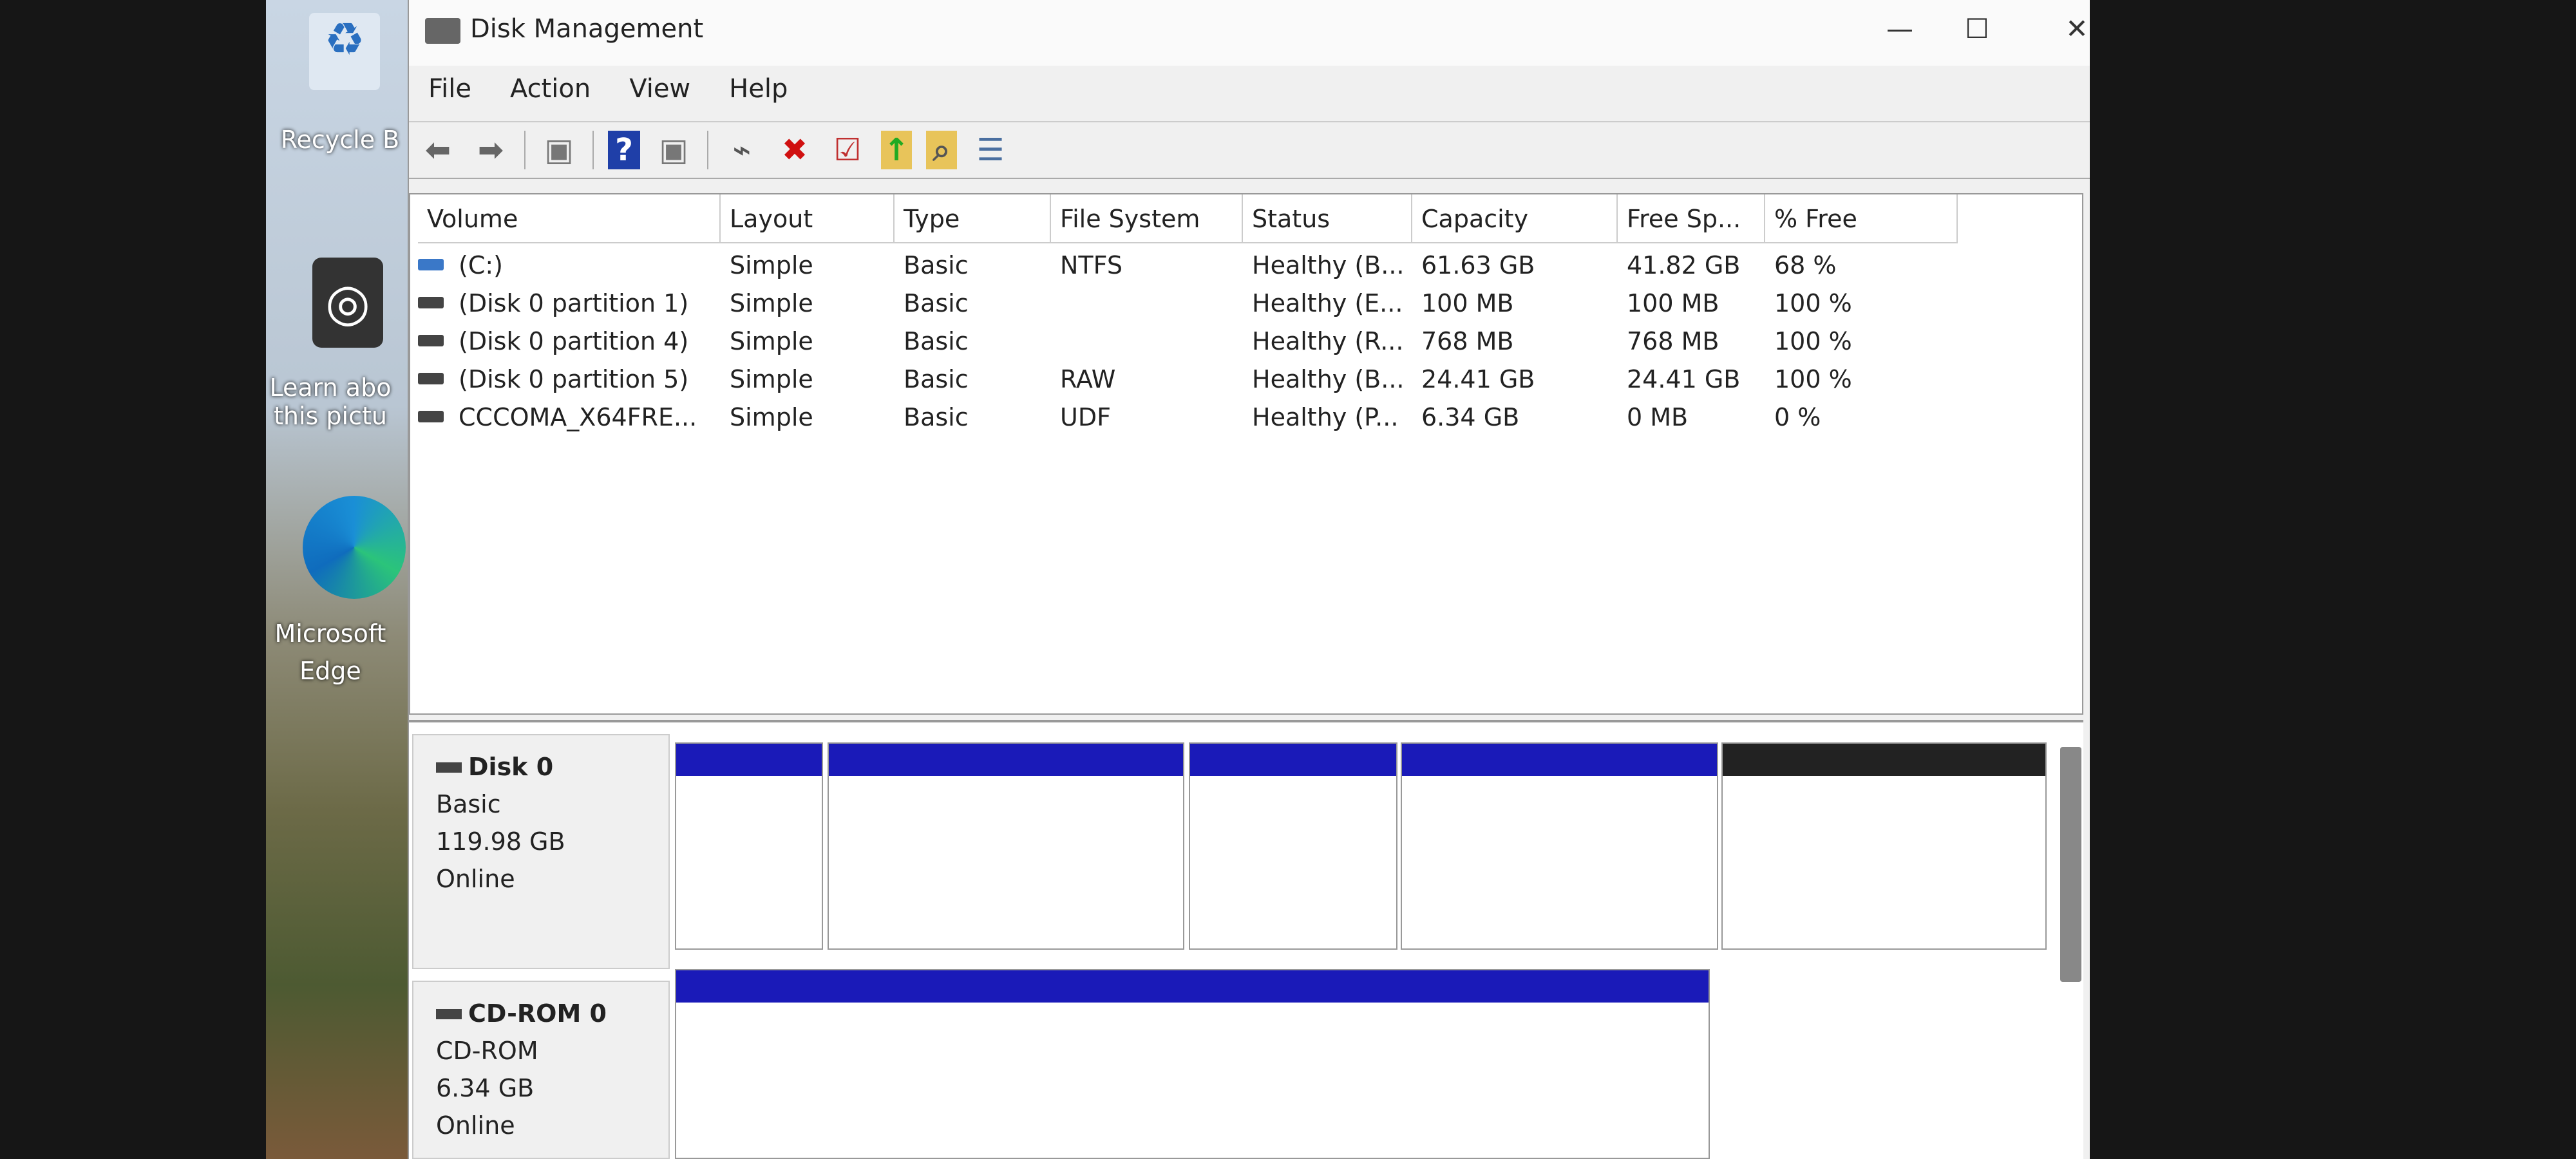 The height and width of the screenshot is (1159, 2576). Describe the element at coordinates (1471, 417) in the screenshot. I see `cell-5: 6.34 GB` at that location.